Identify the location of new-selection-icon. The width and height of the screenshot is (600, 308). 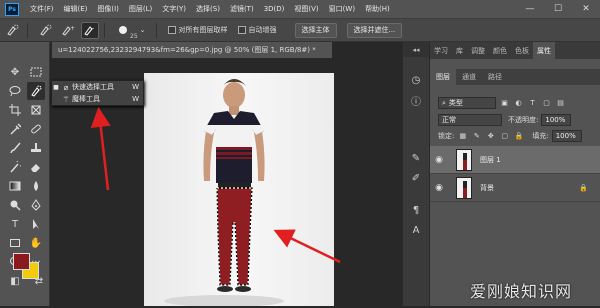
(46, 30).